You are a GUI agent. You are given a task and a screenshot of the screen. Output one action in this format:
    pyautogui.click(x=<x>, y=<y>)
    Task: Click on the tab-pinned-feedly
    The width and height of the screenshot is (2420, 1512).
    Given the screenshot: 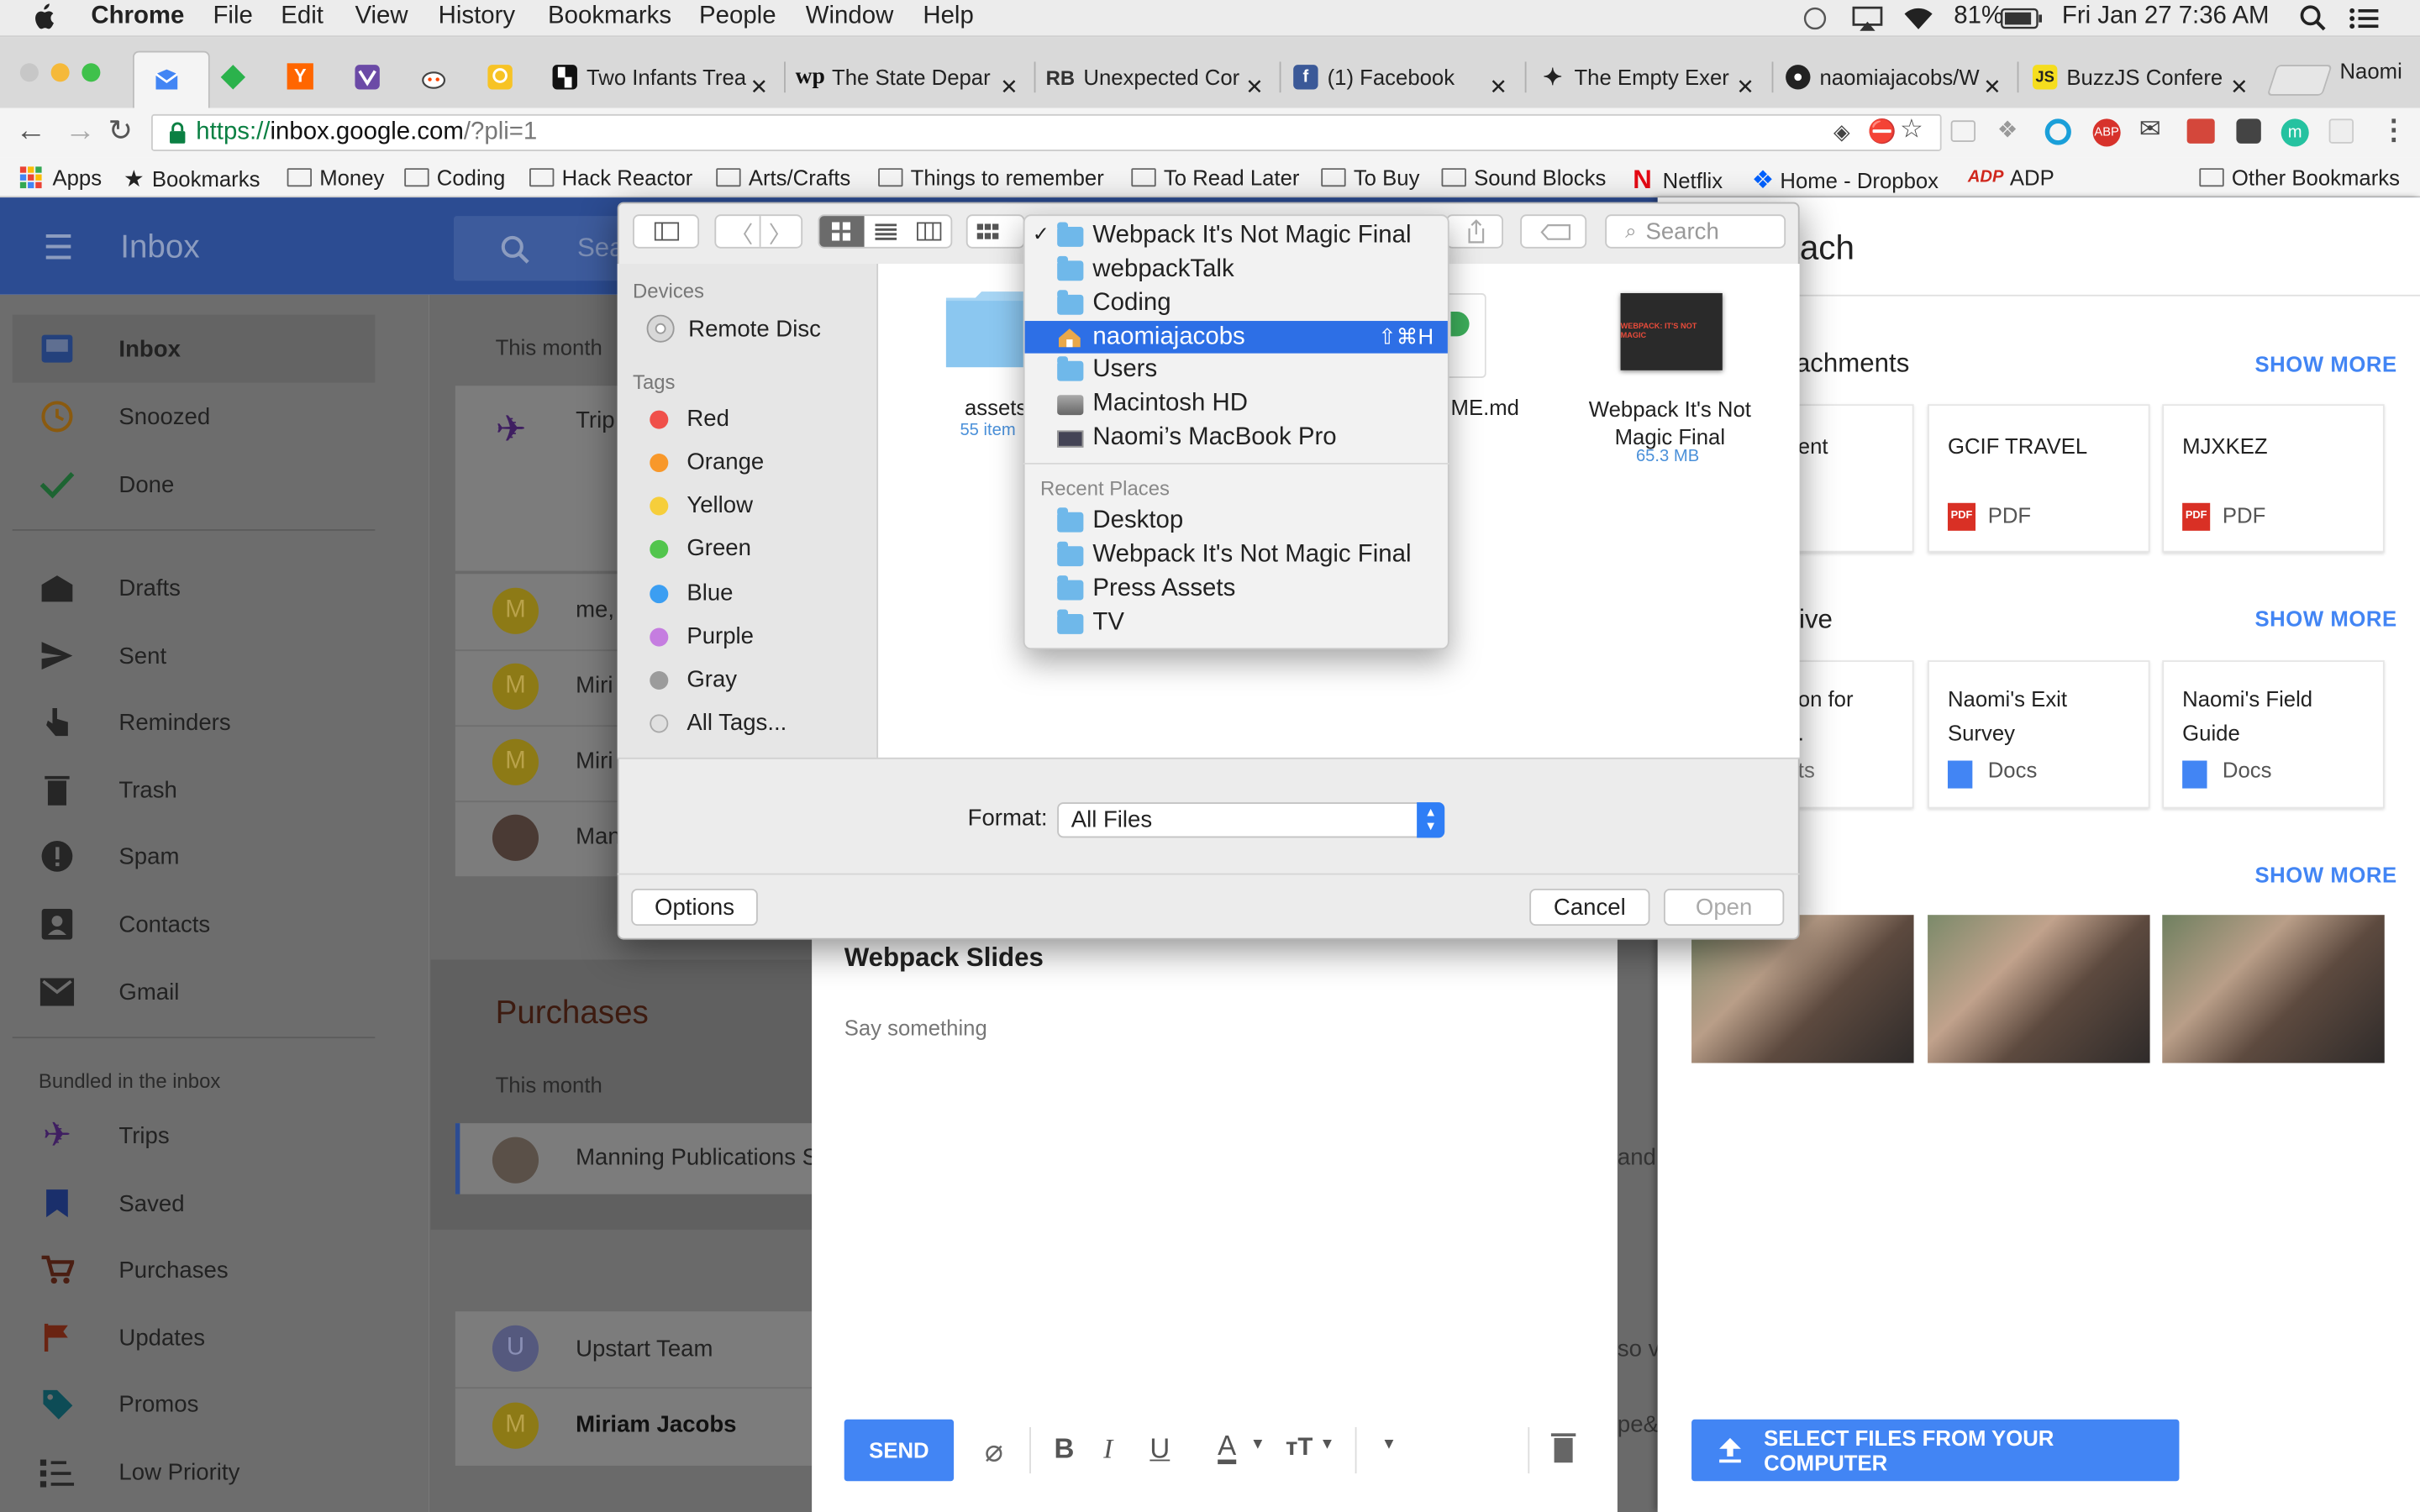 What is the action you would take?
    pyautogui.click(x=233, y=80)
    